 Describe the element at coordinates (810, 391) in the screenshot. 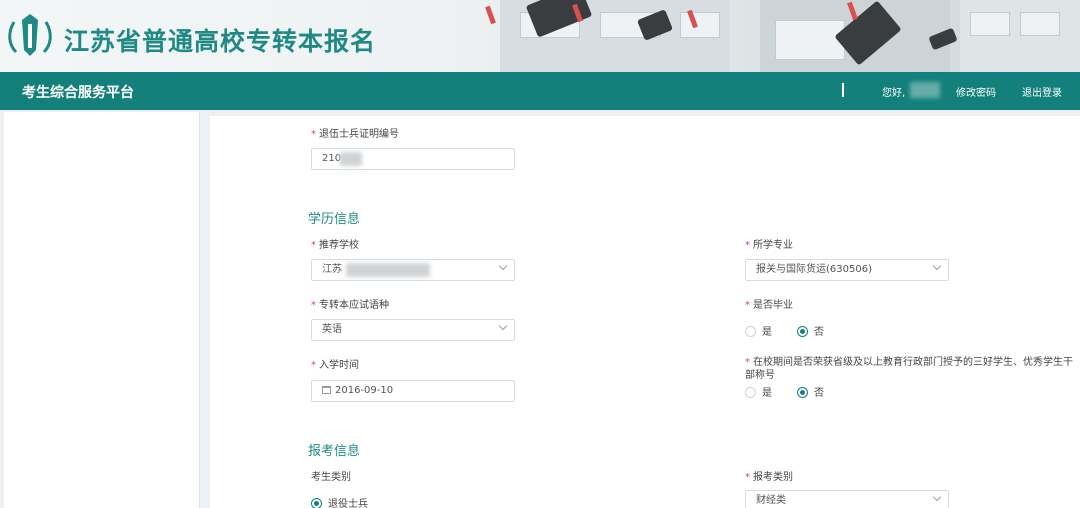

I see `honors-no-radio: 否` at that location.